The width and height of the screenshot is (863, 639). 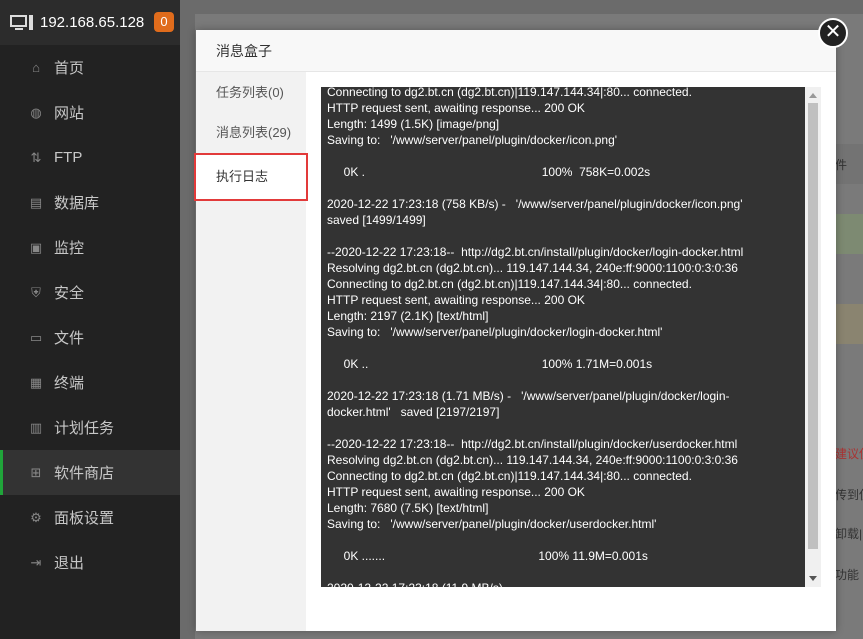 I want to click on terminal-icon: ▦, so click(x=36, y=382).